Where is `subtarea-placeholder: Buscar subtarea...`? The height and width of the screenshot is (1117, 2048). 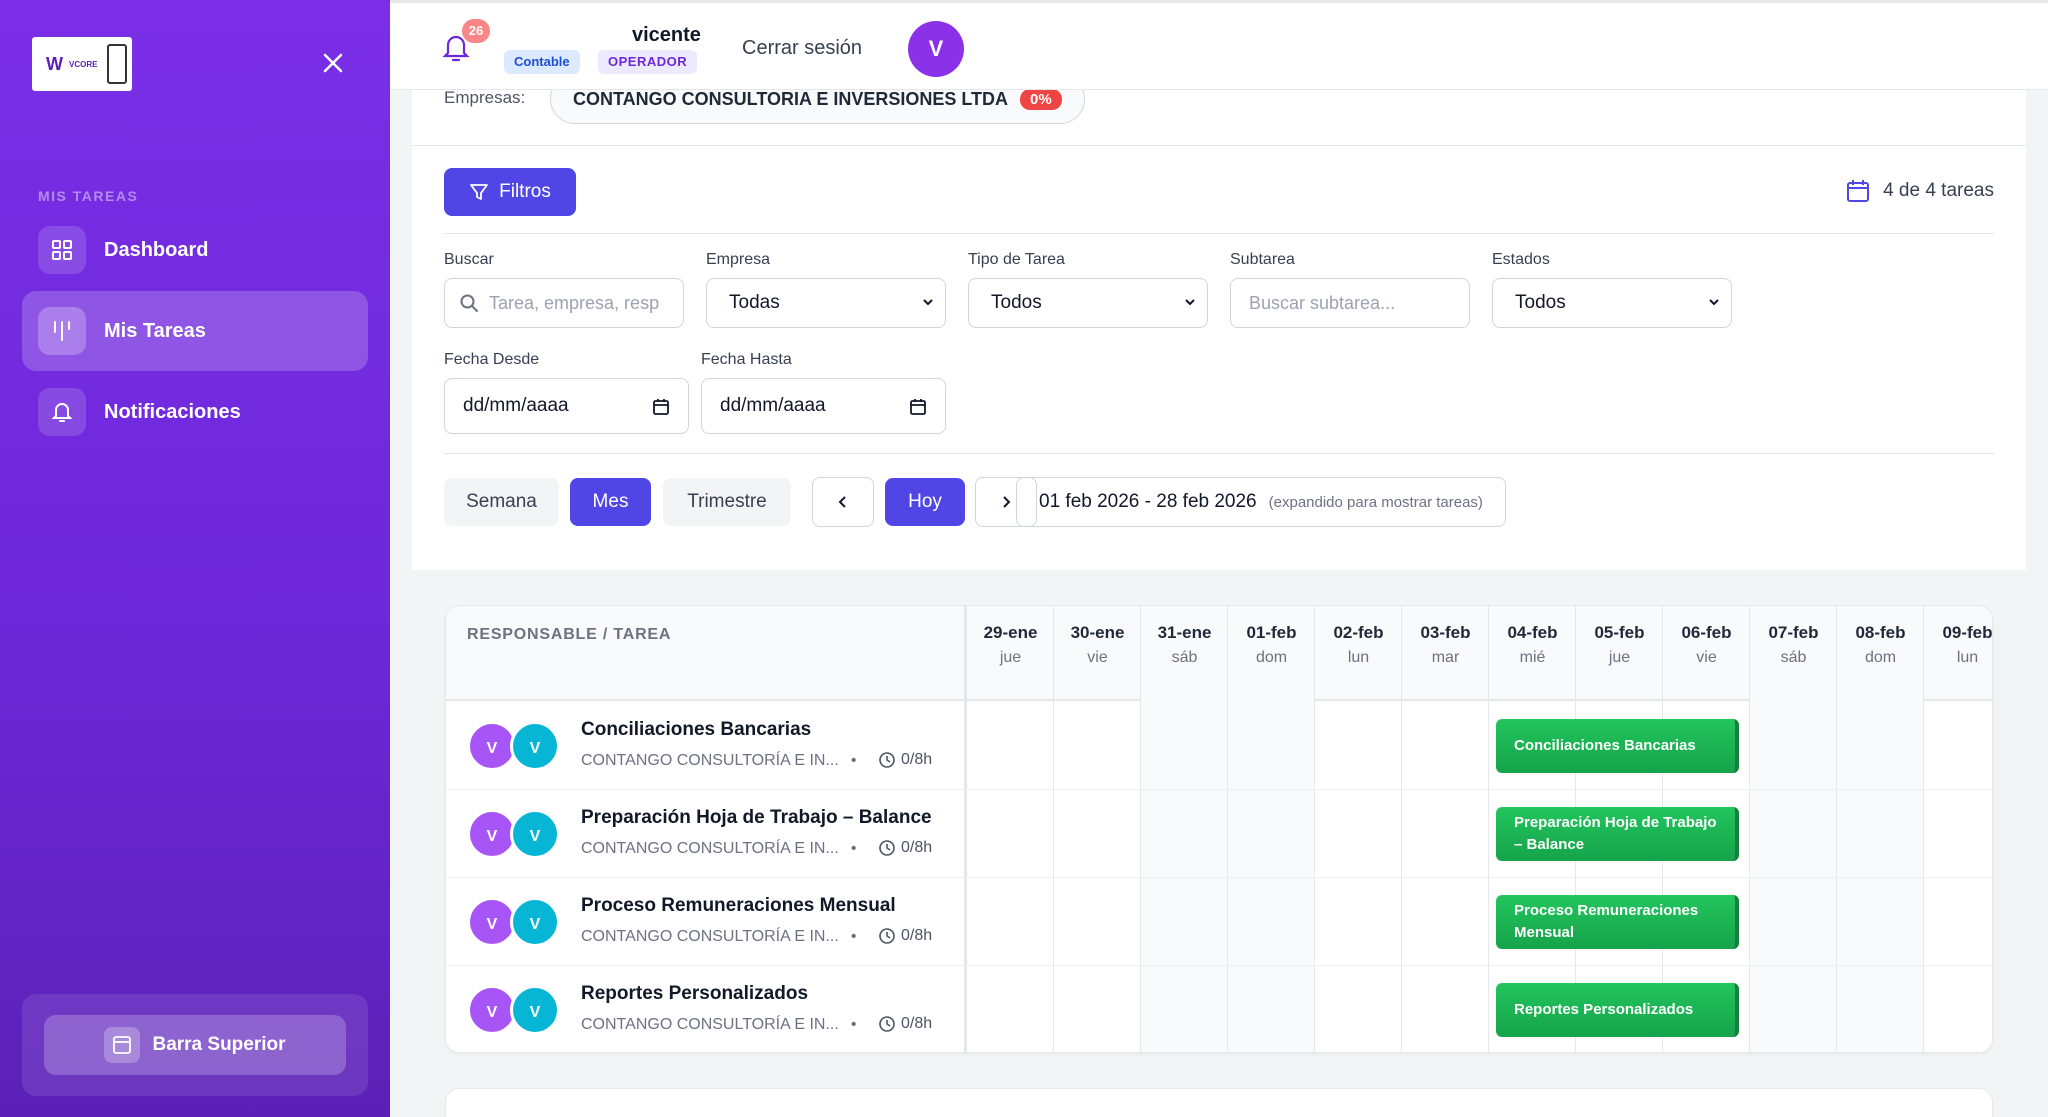
subtarea-placeholder: Buscar subtarea... is located at coordinates (1322, 302).